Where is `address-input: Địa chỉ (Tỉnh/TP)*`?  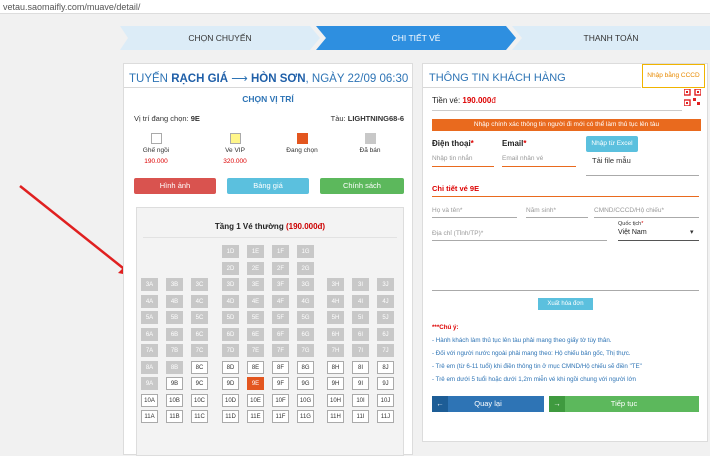 address-input: Địa chỉ (Tỉnh/TP)* is located at coordinates (457, 233).